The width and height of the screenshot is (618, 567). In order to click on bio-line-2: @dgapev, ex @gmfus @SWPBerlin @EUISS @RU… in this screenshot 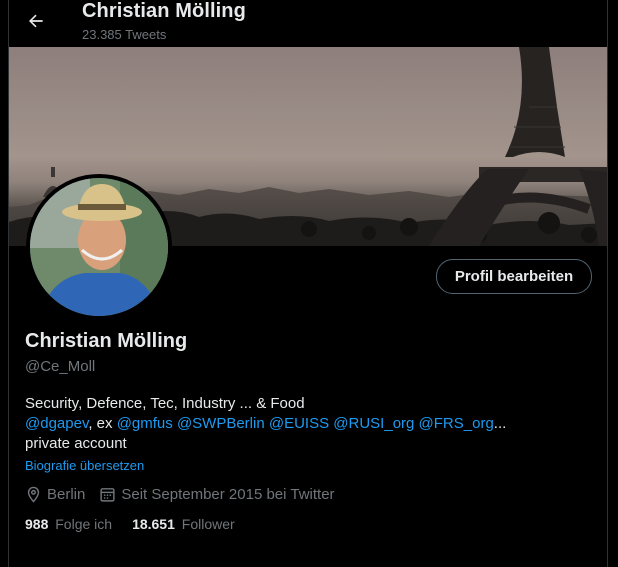, I will do `click(305, 424)`.